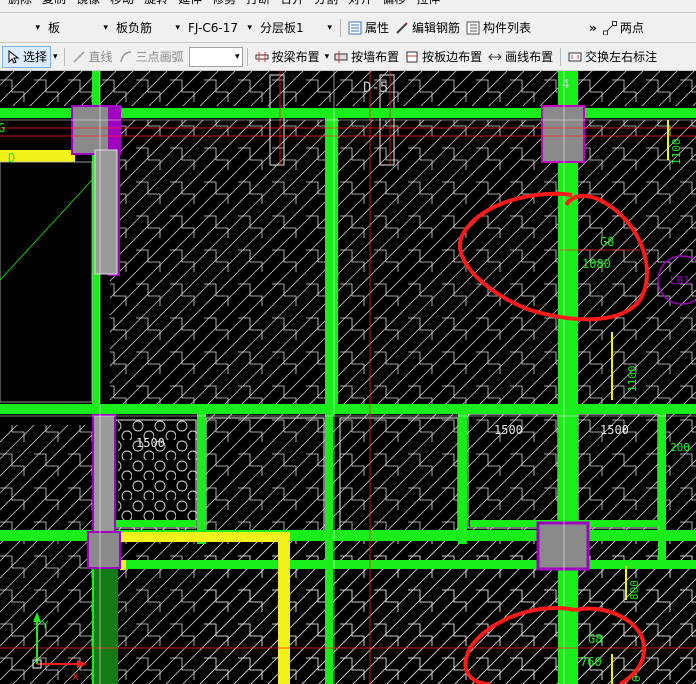  I want to click on by-wall-button: 按墙布置, so click(366, 57).